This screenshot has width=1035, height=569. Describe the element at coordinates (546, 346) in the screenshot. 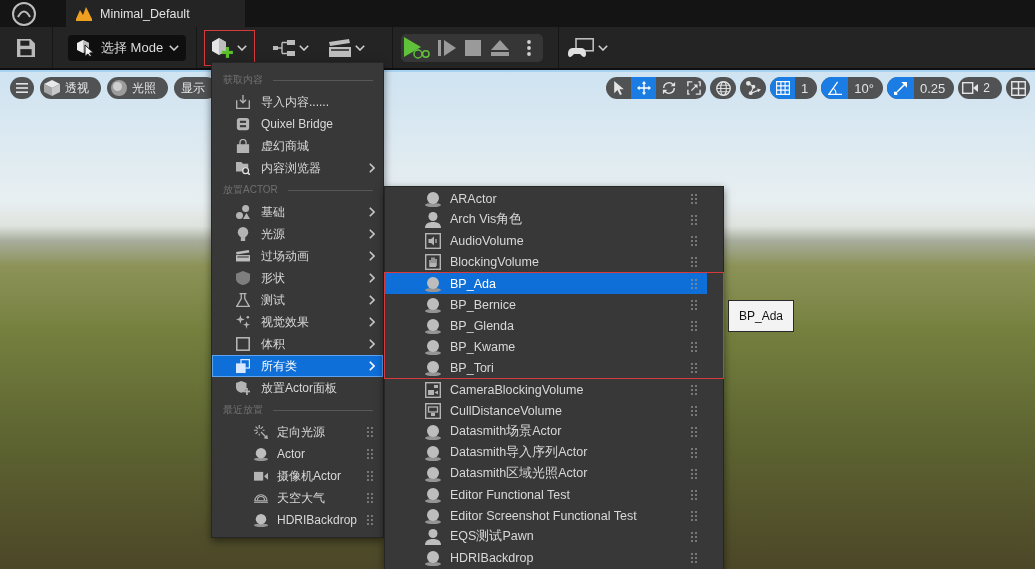

I see `class-item: BP_Kwame` at that location.